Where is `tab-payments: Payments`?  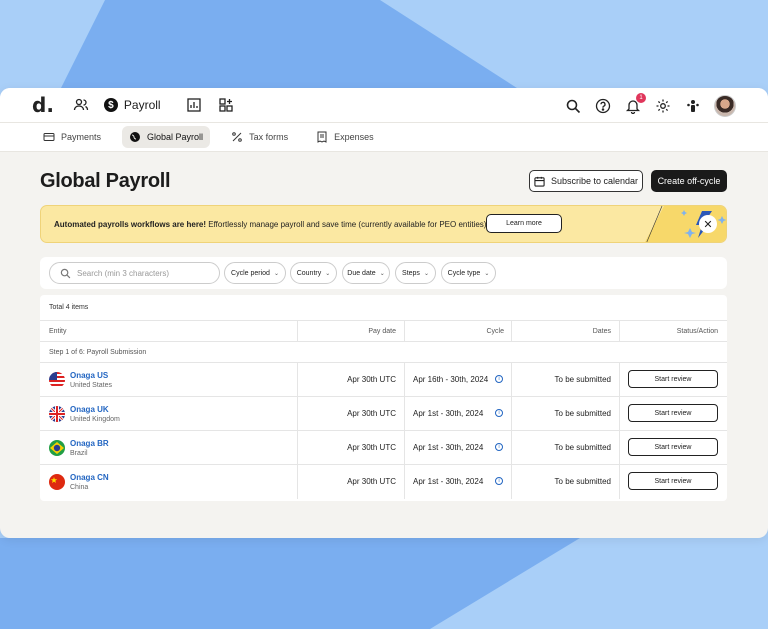 tab-payments: Payments is located at coordinates (72, 137).